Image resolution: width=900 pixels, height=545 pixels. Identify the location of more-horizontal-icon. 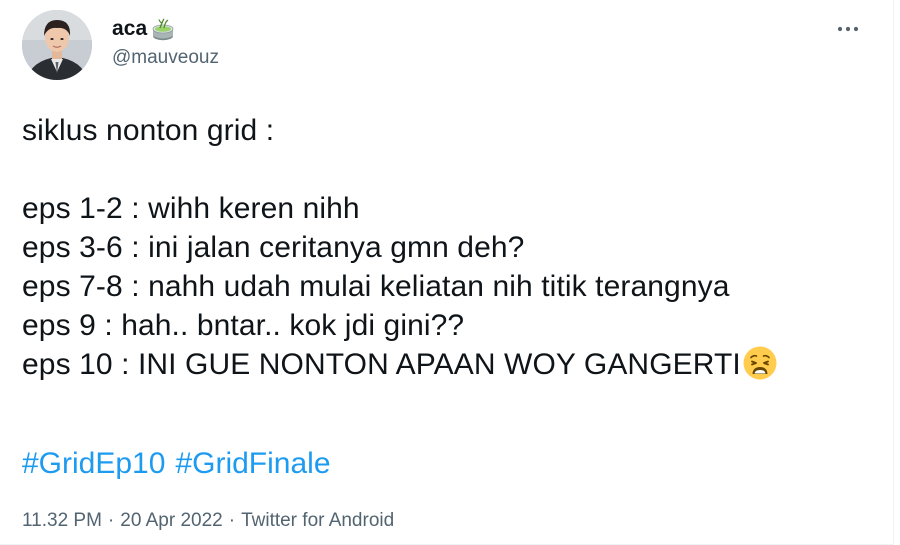
(848, 29).